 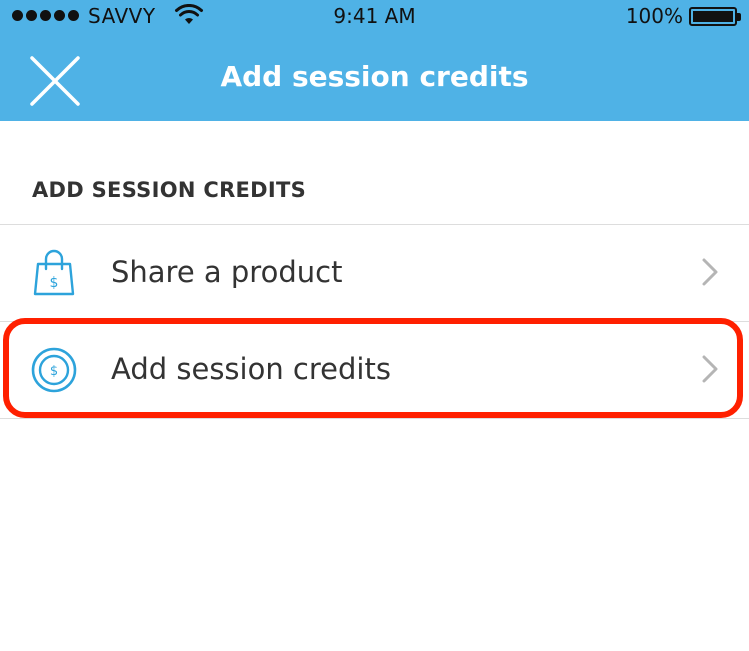 I want to click on add-session-credits-label: Add session credits, so click(x=251, y=369).